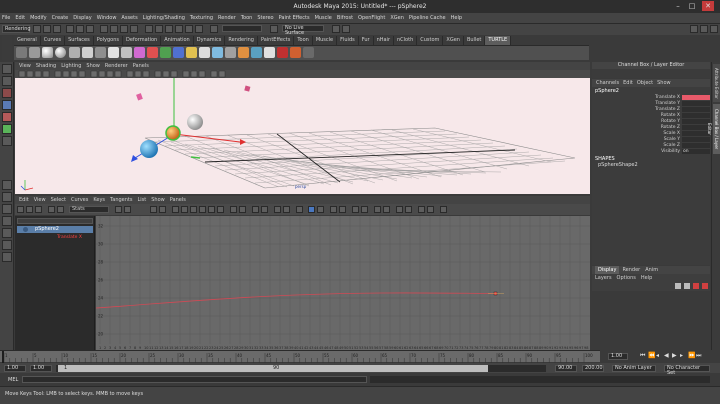 The height and width of the screenshot is (404, 720). Describe the element at coordinates (603, 278) in the screenshot. I see `layer-menu-layers: Layers` at that location.